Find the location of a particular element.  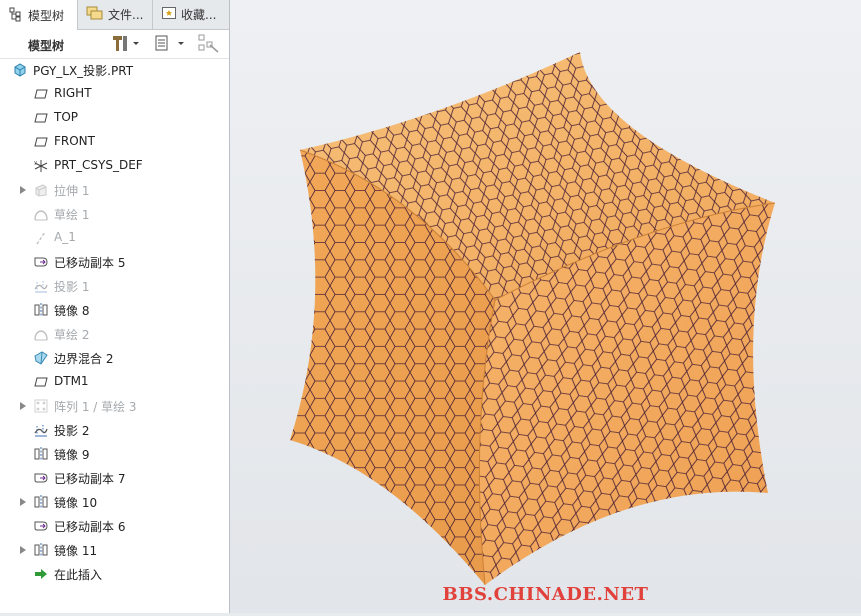

tree-item-label: 已移动副本 6 is located at coordinates (90, 527).